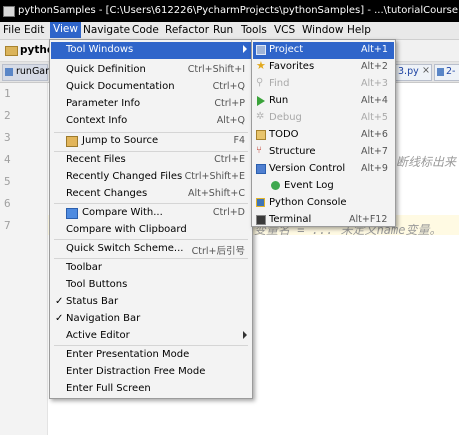 The width and height of the screenshot is (459, 435). What do you see at coordinates (413, 72) in the screenshot?
I see `tab-3-py: 3.py ×` at bounding box center [413, 72].